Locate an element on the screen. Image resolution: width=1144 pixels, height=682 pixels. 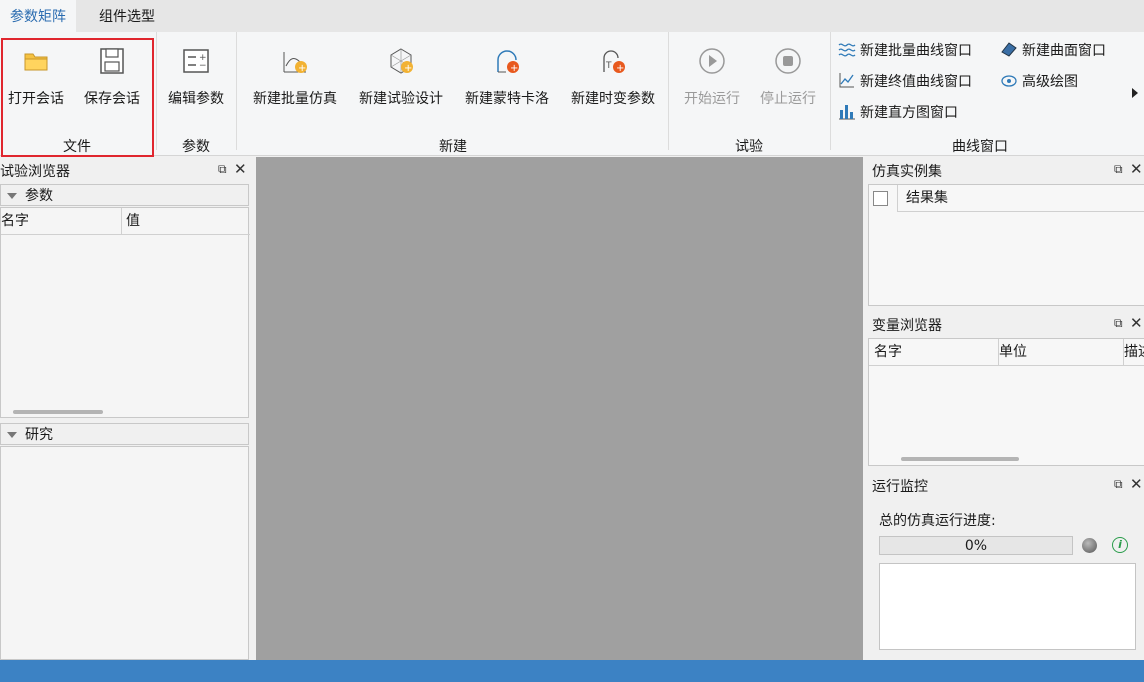
study-section-header: 研究 is located at coordinates (124, 434).